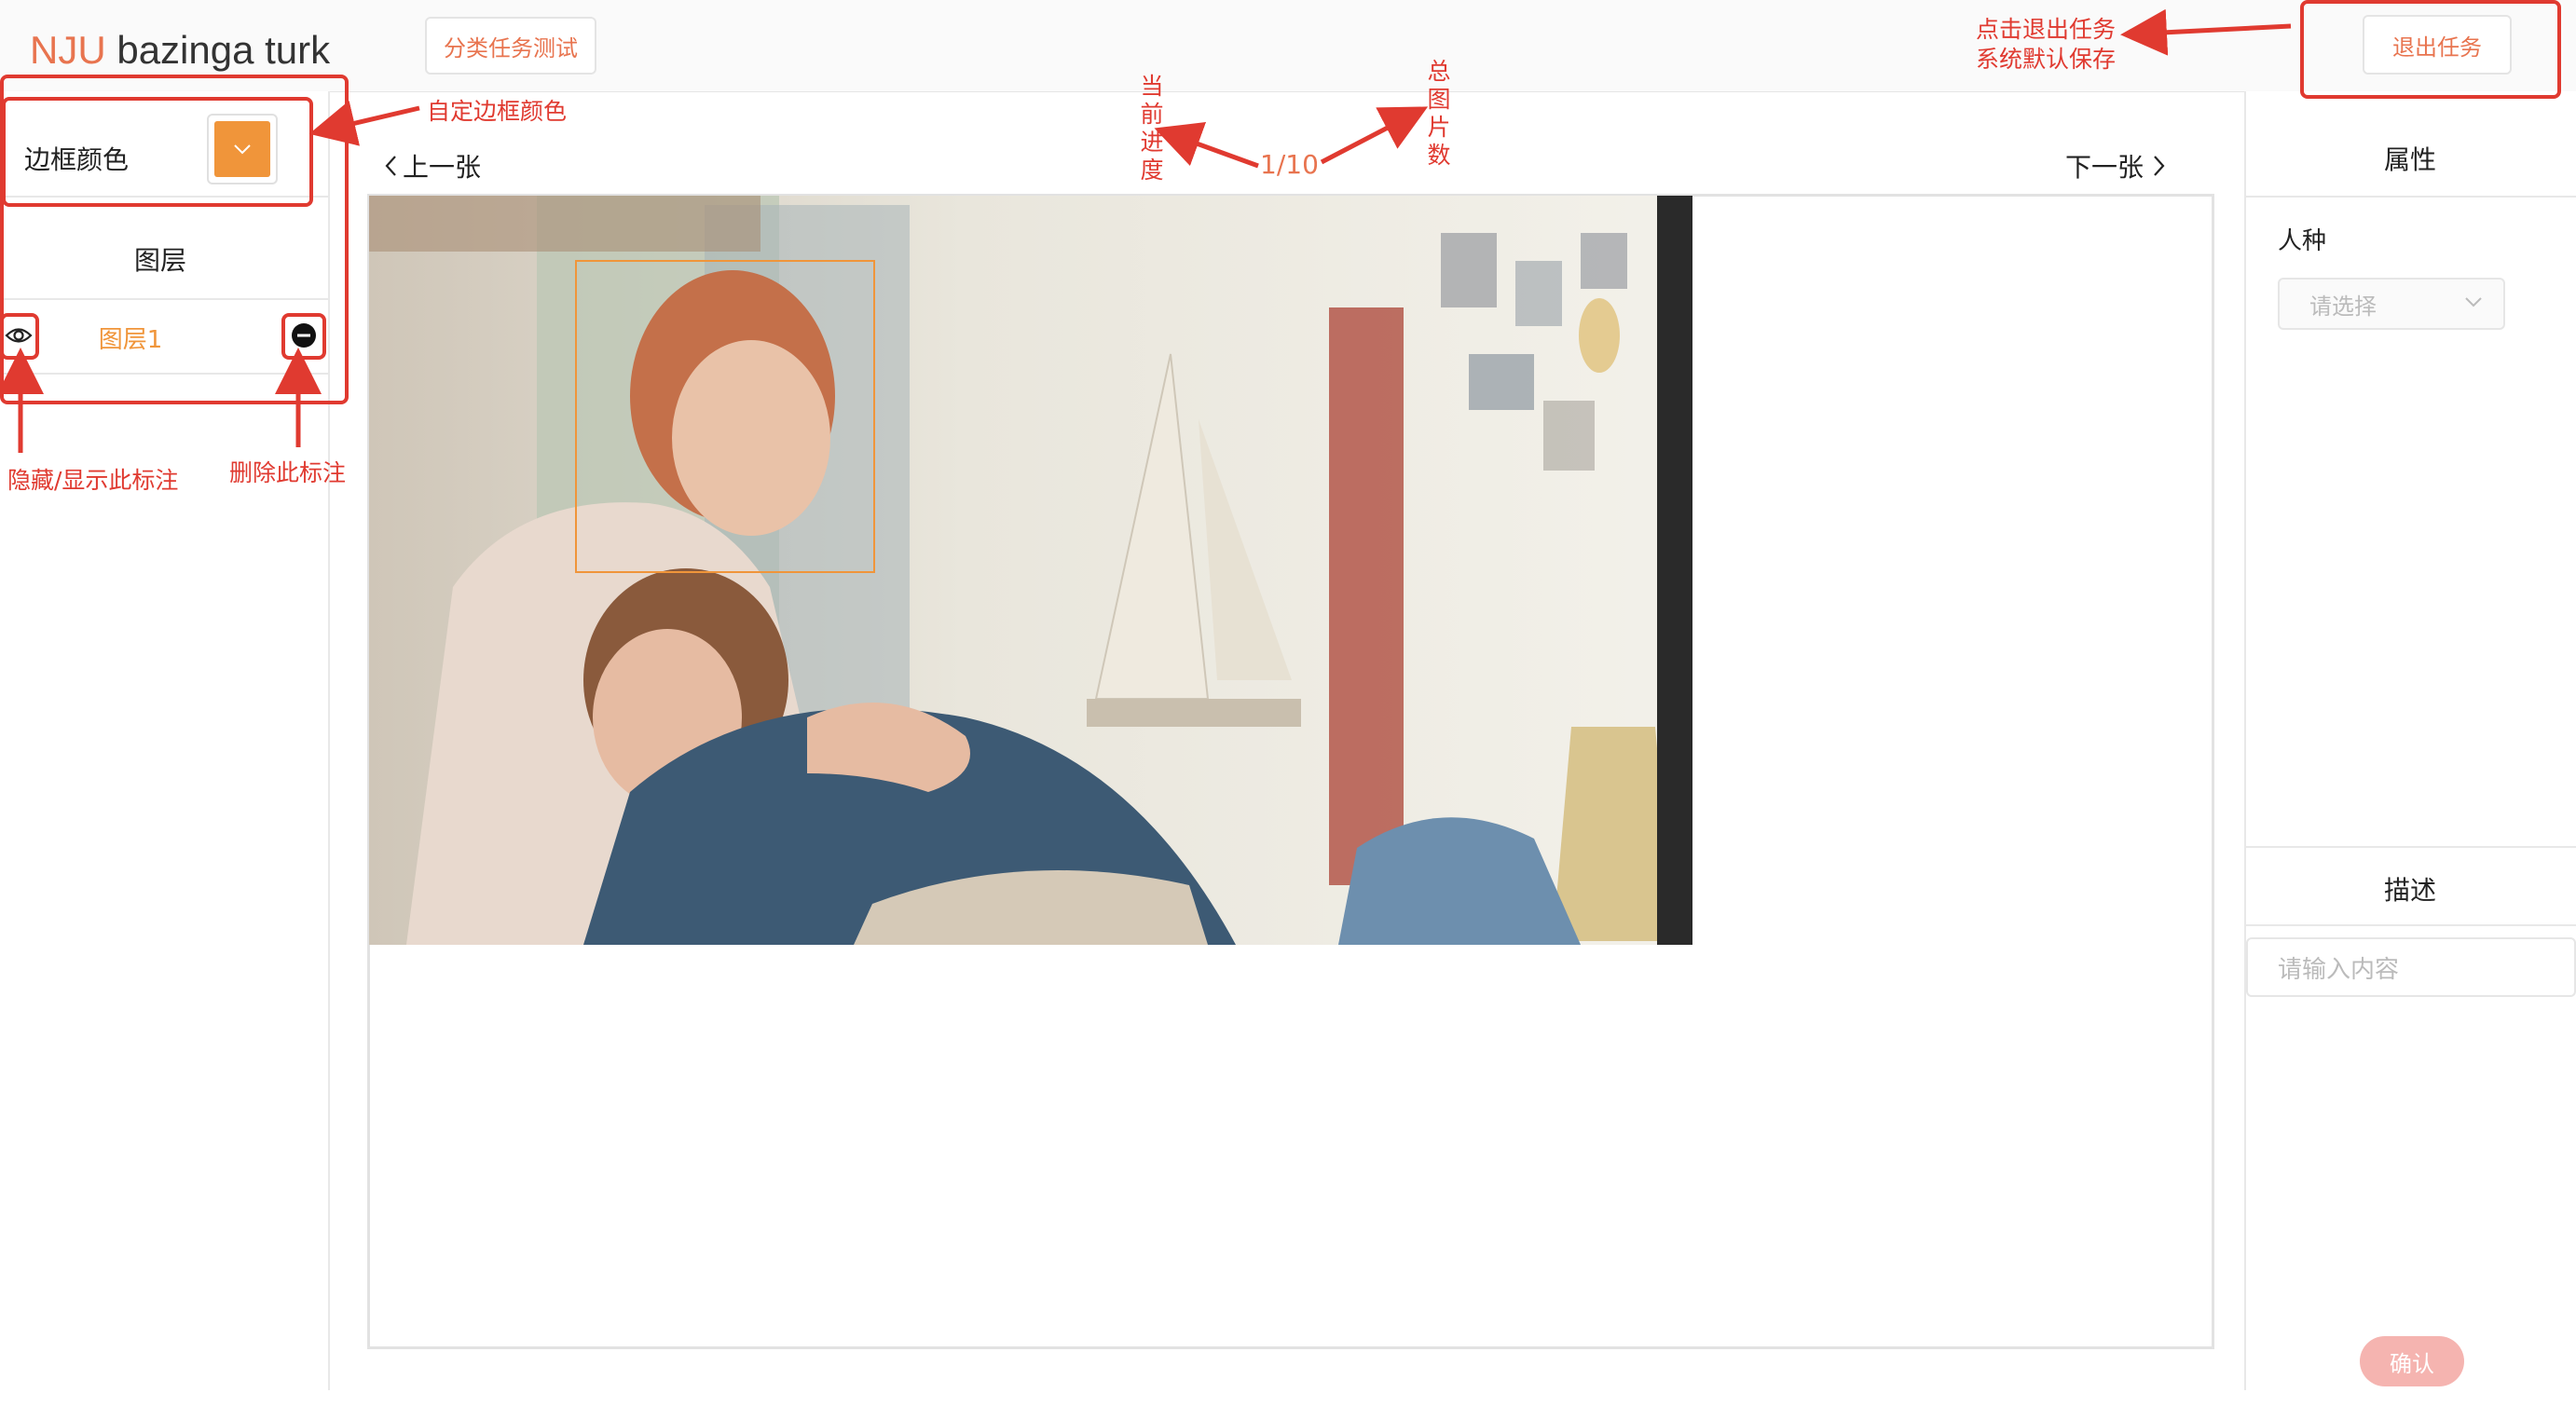  I want to click on annotation-box-exit, so click(2430, 49).